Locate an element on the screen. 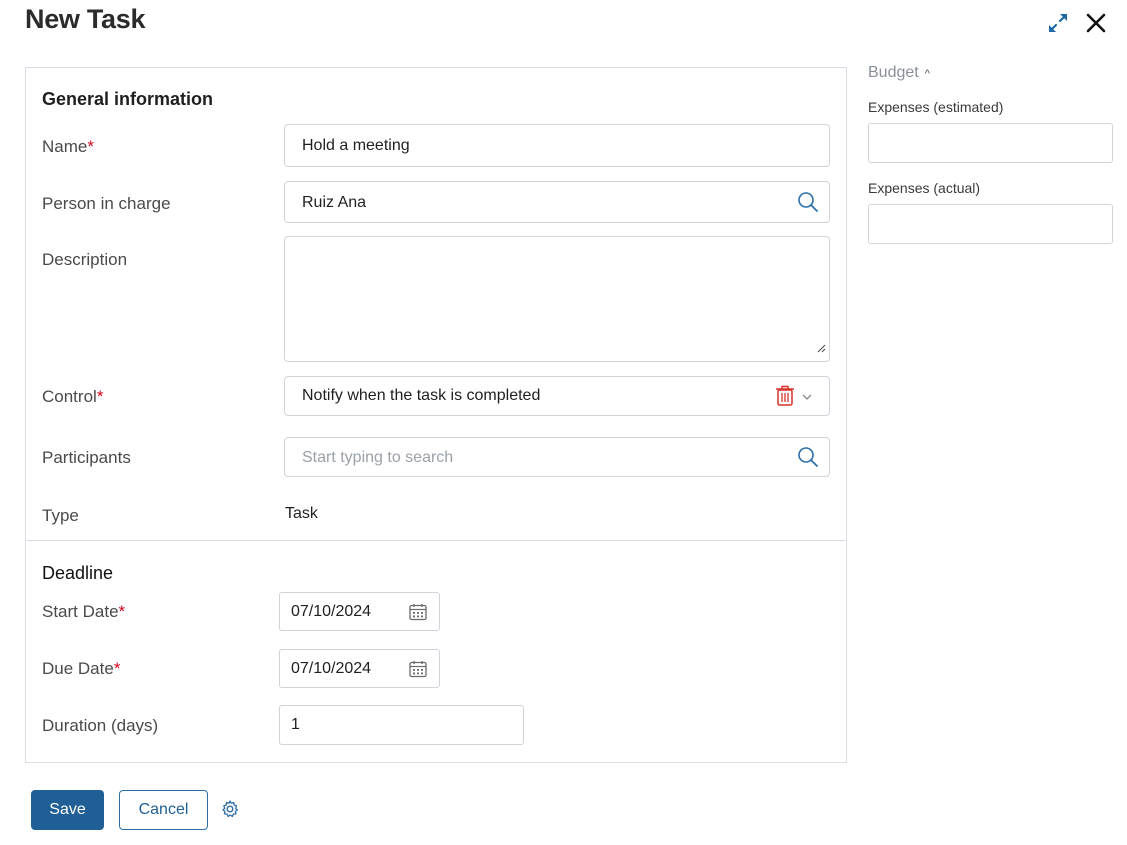 The height and width of the screenshot is (845, 1127). duration-field: 1 is located at coordinates (401, 725).